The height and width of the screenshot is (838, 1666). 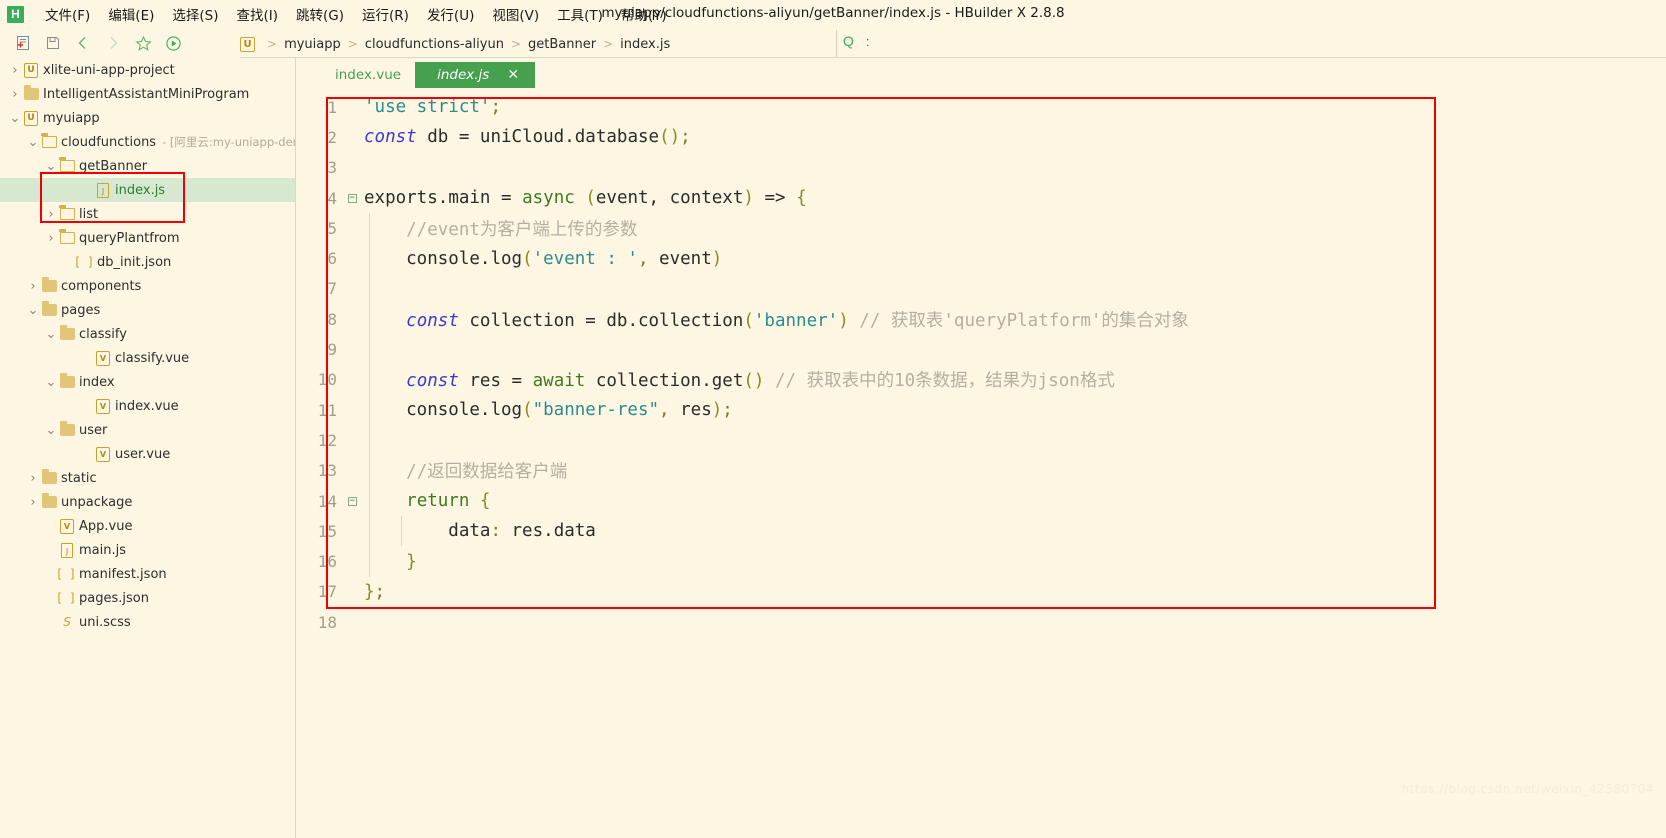 What do you see at coordinates (868, 41) in the screenshot?
I see `more-options-icon: :` at bounding box center [868, 41].